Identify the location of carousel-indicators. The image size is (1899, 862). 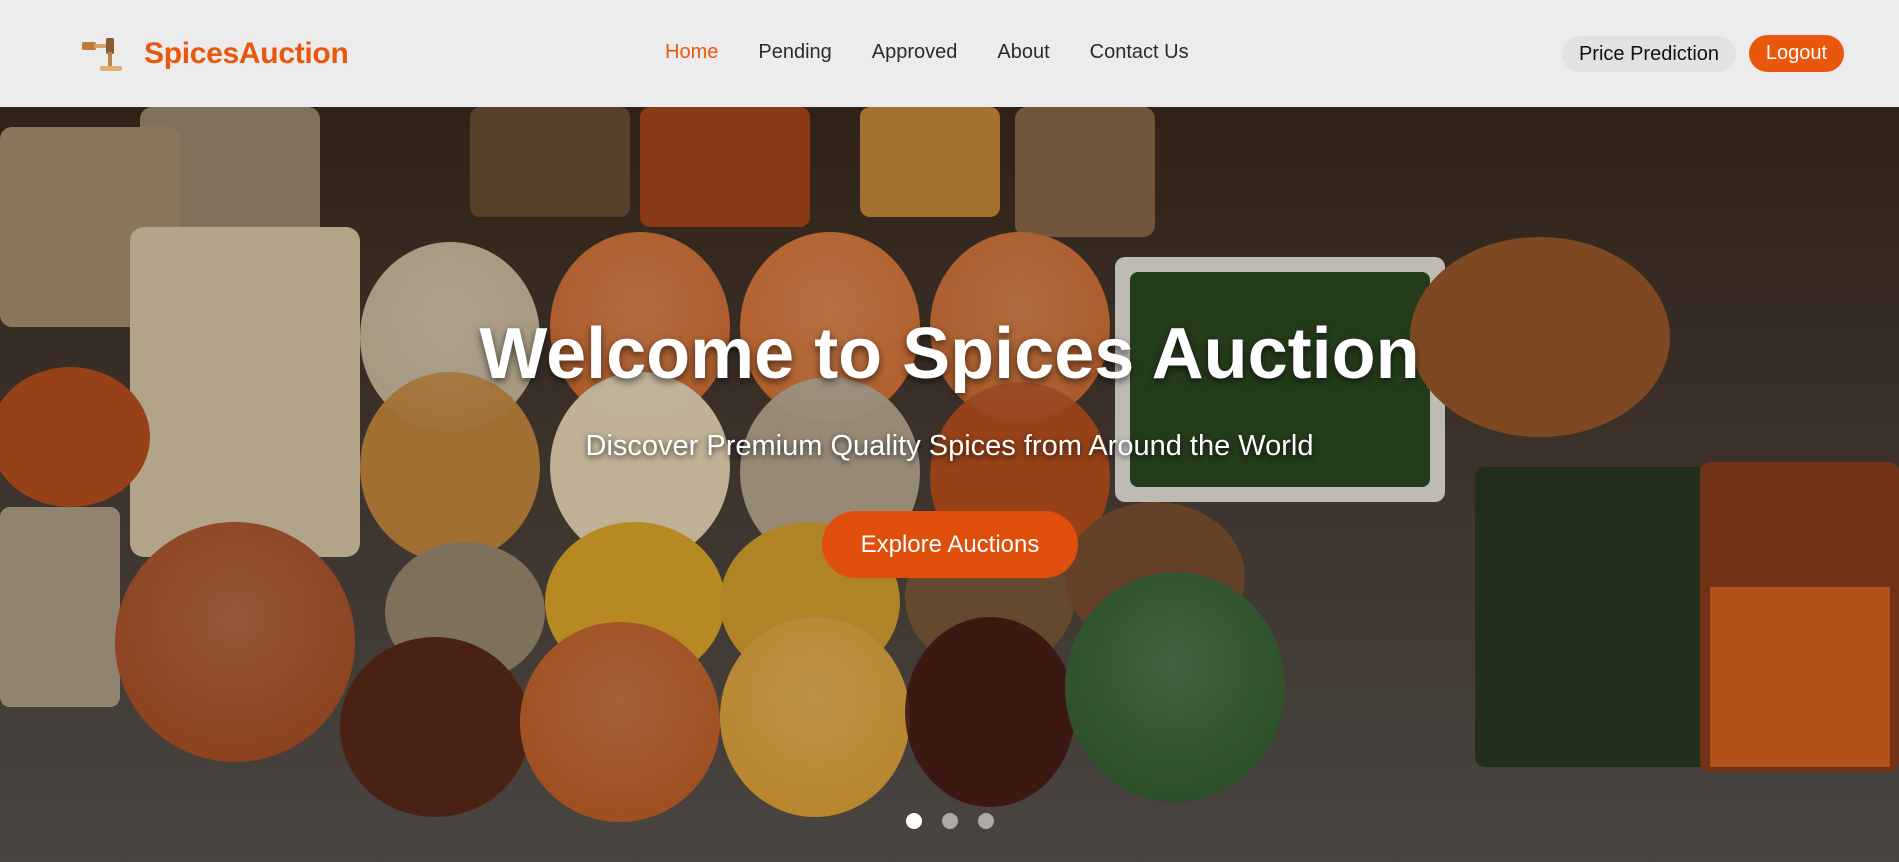
(950, 821).